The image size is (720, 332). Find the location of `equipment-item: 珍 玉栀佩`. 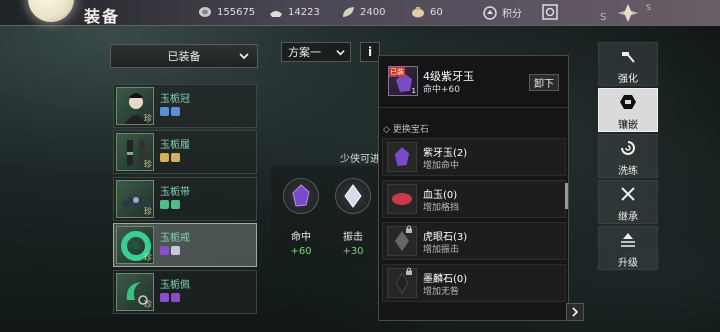

equipment-item: 珍 玉栀佩 is located at coordinates (185, 292).